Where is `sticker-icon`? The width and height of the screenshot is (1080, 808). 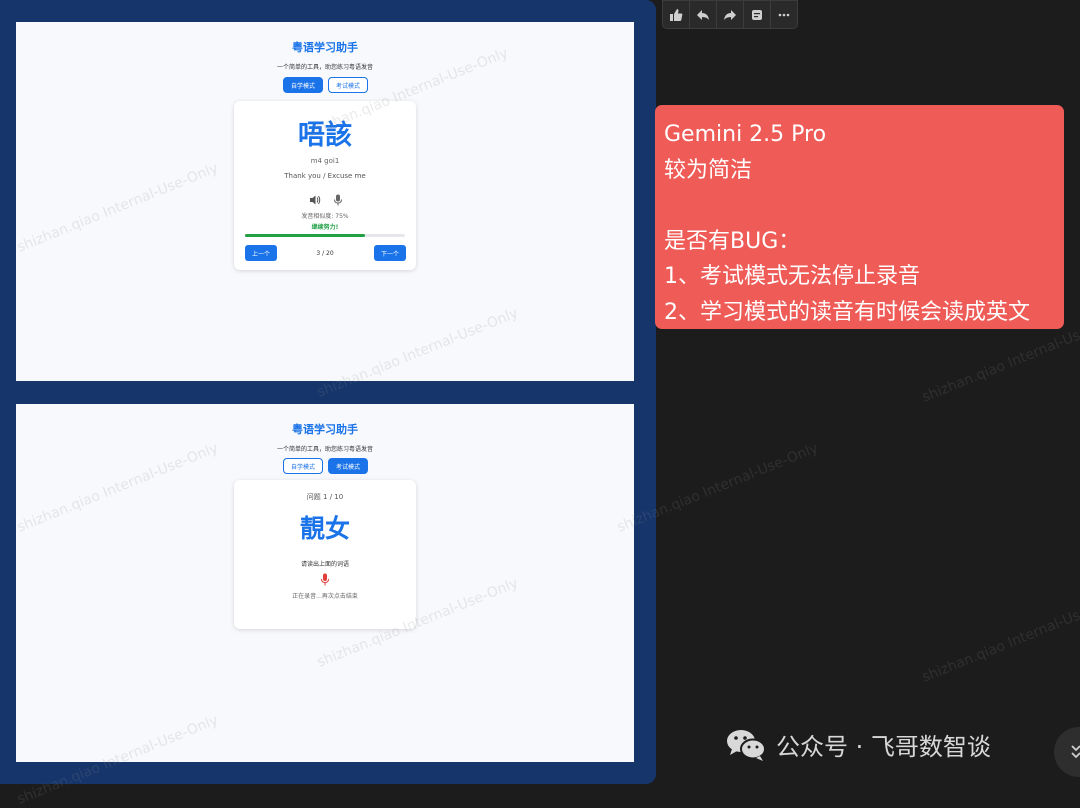
sticker-icon is located at coordinates (757, 14).